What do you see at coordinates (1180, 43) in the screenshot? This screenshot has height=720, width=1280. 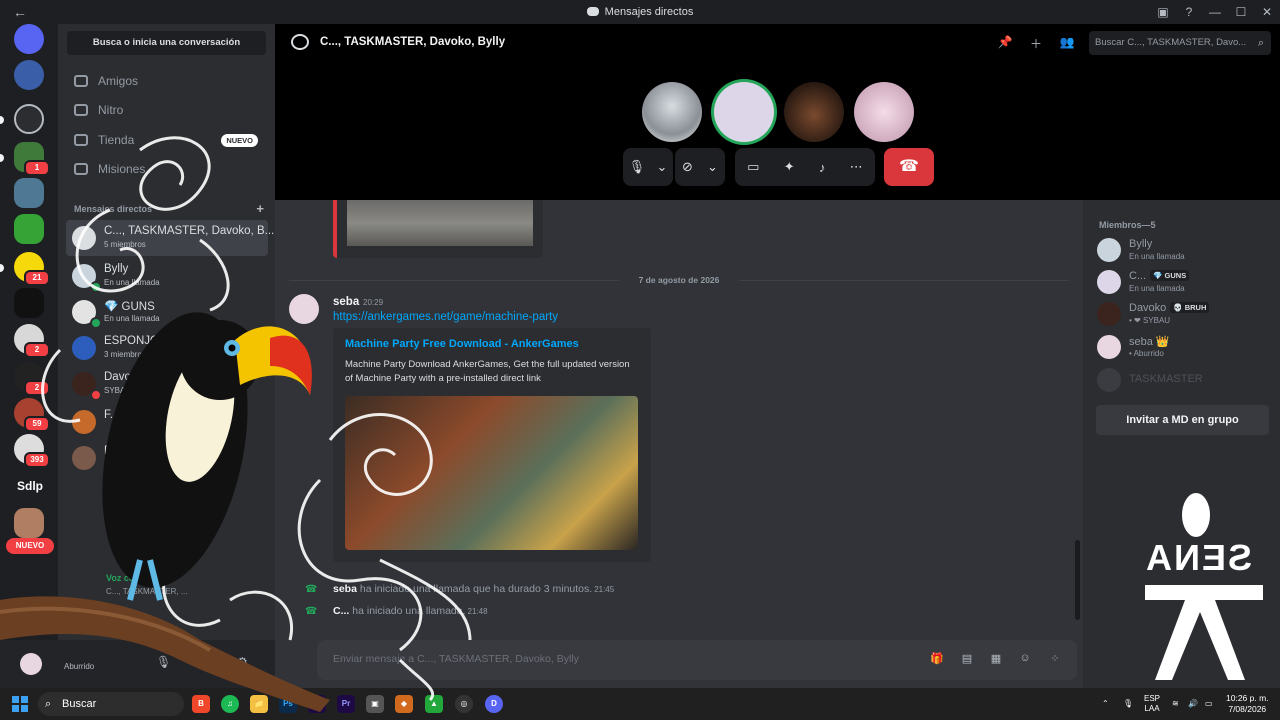 I see `search-input: Buscar C..., TASKMASTER, Davo... ⌕` at bounding box center [1180, 43].